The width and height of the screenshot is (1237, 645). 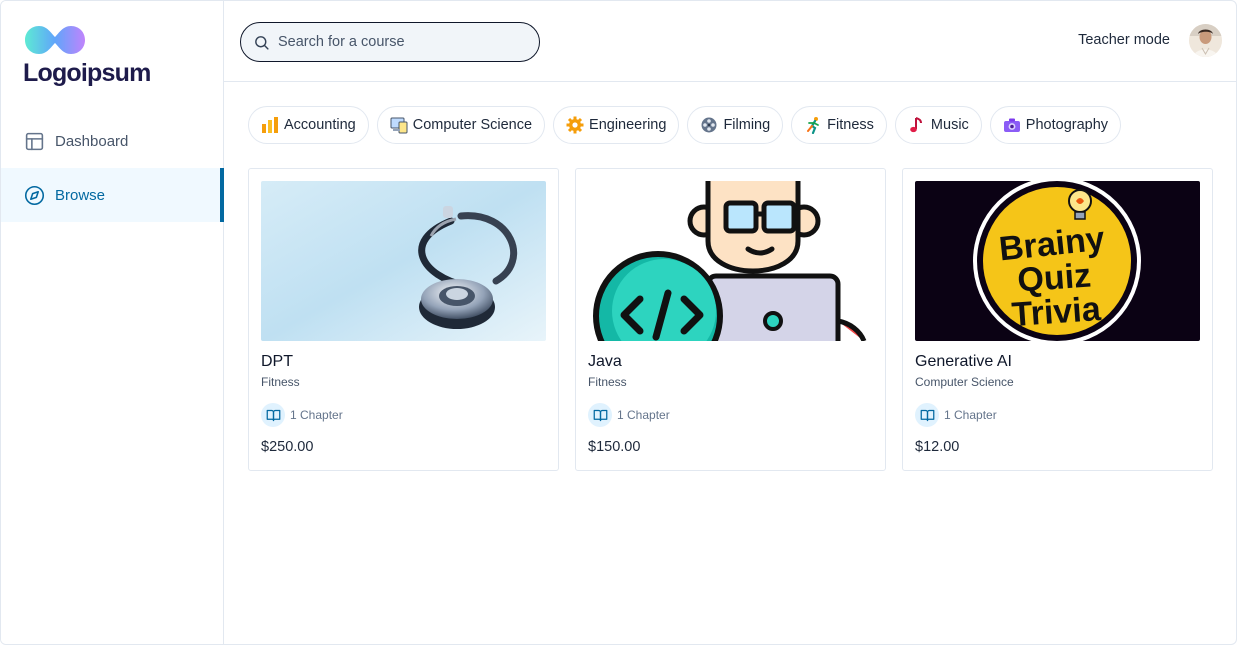 I want to click on course-card-java: Java Fitness 1 Chapter $150.00, so click(x=730, y=319).